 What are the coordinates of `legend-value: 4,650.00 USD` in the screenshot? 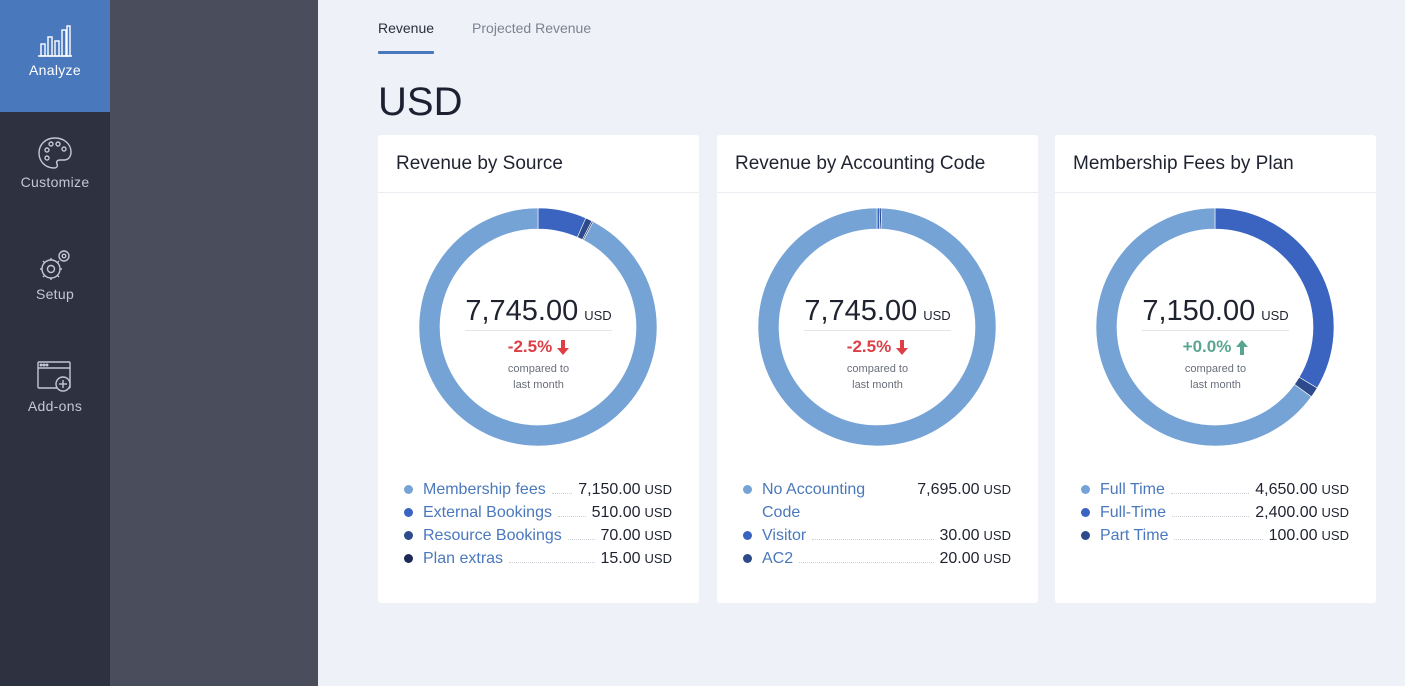 It's located at (1302, 489).